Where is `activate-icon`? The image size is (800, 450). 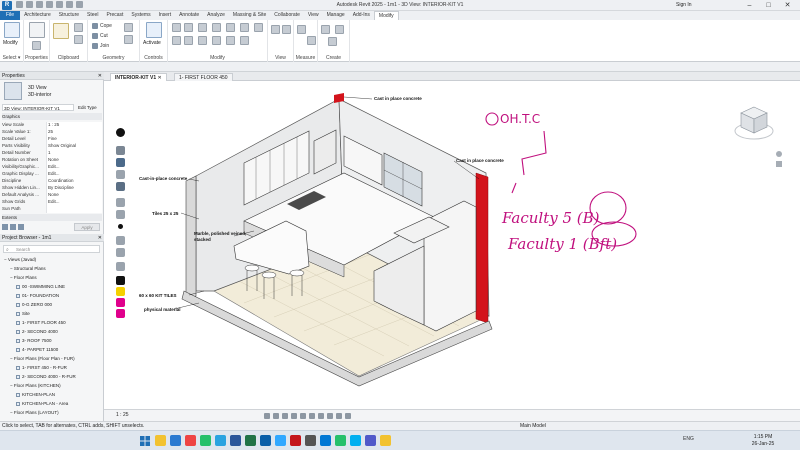
activate-icon is located at coordinates (154, 30).